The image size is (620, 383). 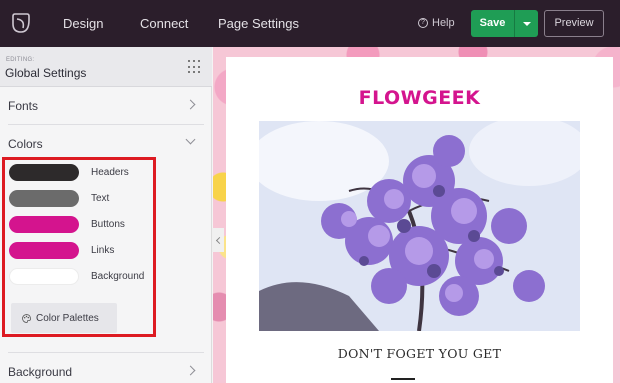 What do you see at coordinates (190, 139) in the screenshot?
I see `chevron-down-icon` at bounding box center [190, 139].